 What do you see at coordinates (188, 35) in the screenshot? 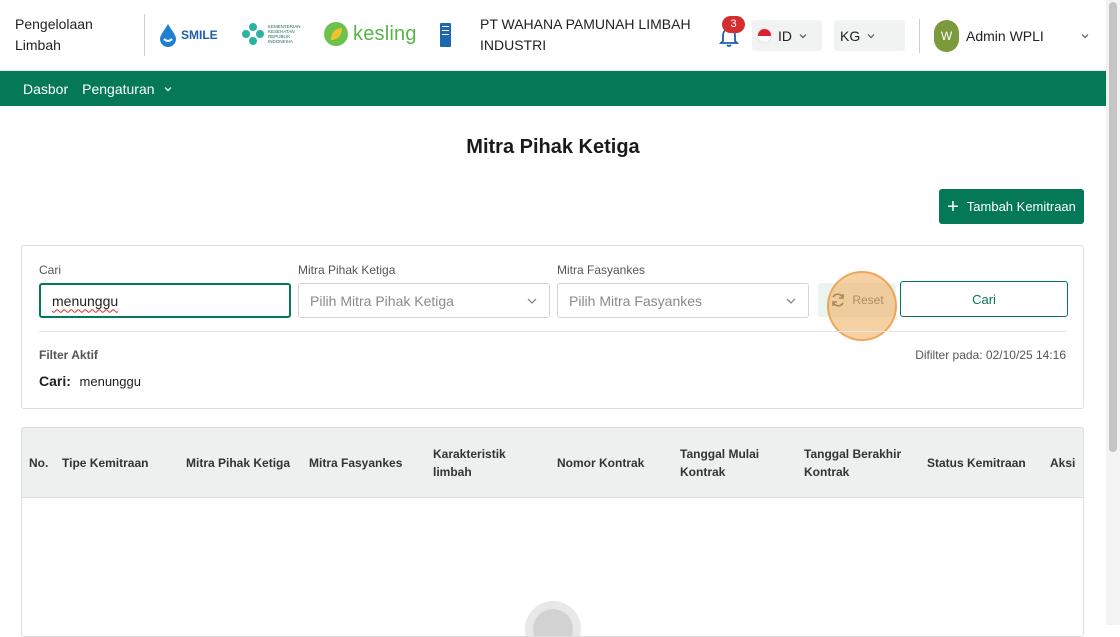
I see `smile-logo: SMILE` at bounding box center [188, 35].